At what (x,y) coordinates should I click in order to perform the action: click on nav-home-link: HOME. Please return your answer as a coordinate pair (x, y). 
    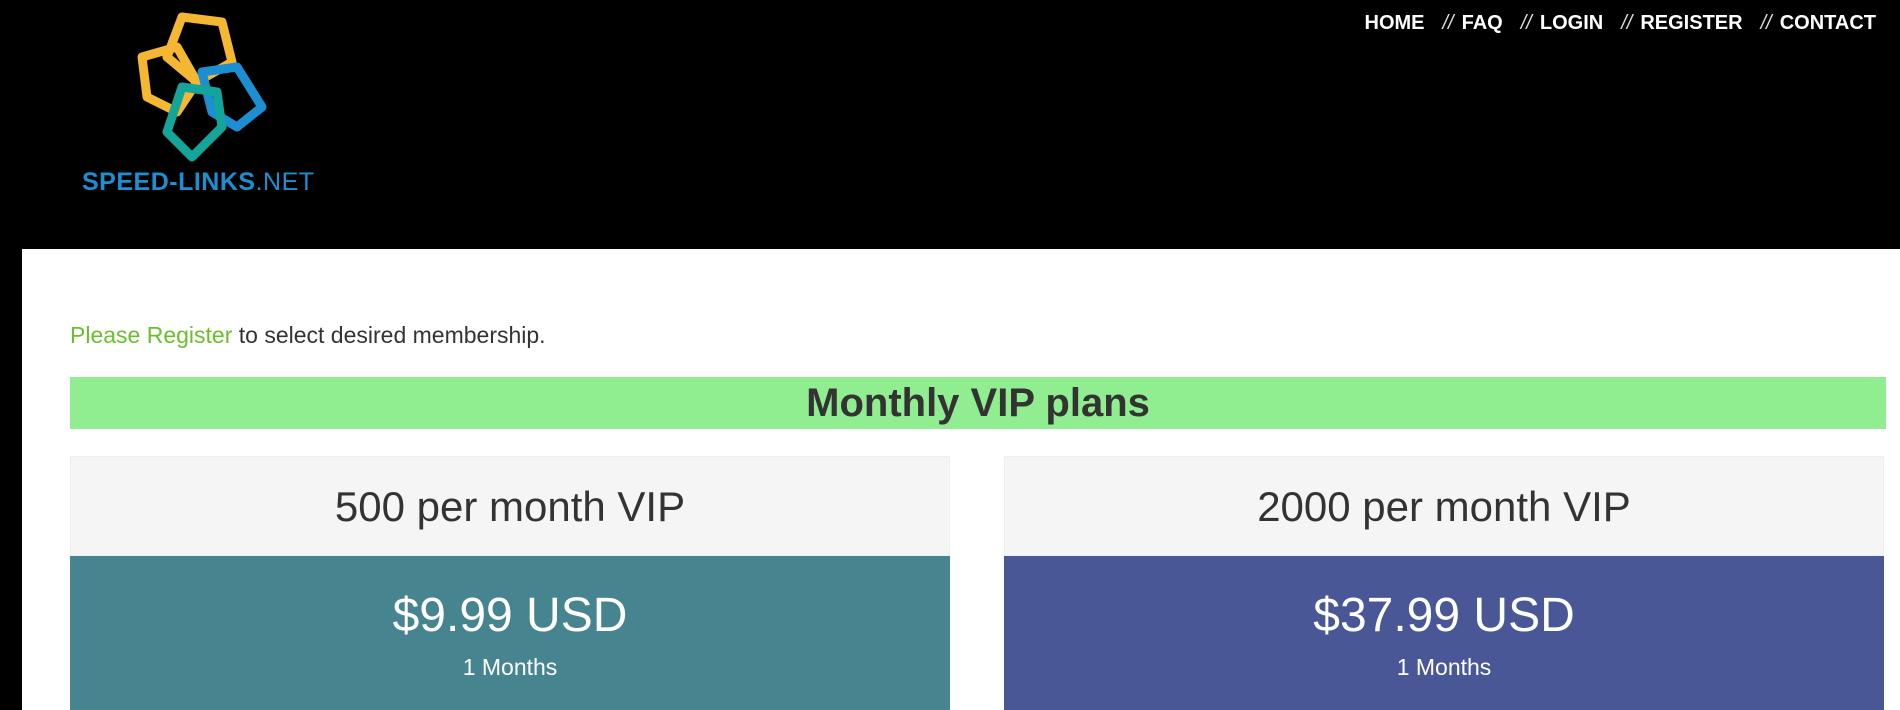
    Looking at the image, I should click on (1395, 23).